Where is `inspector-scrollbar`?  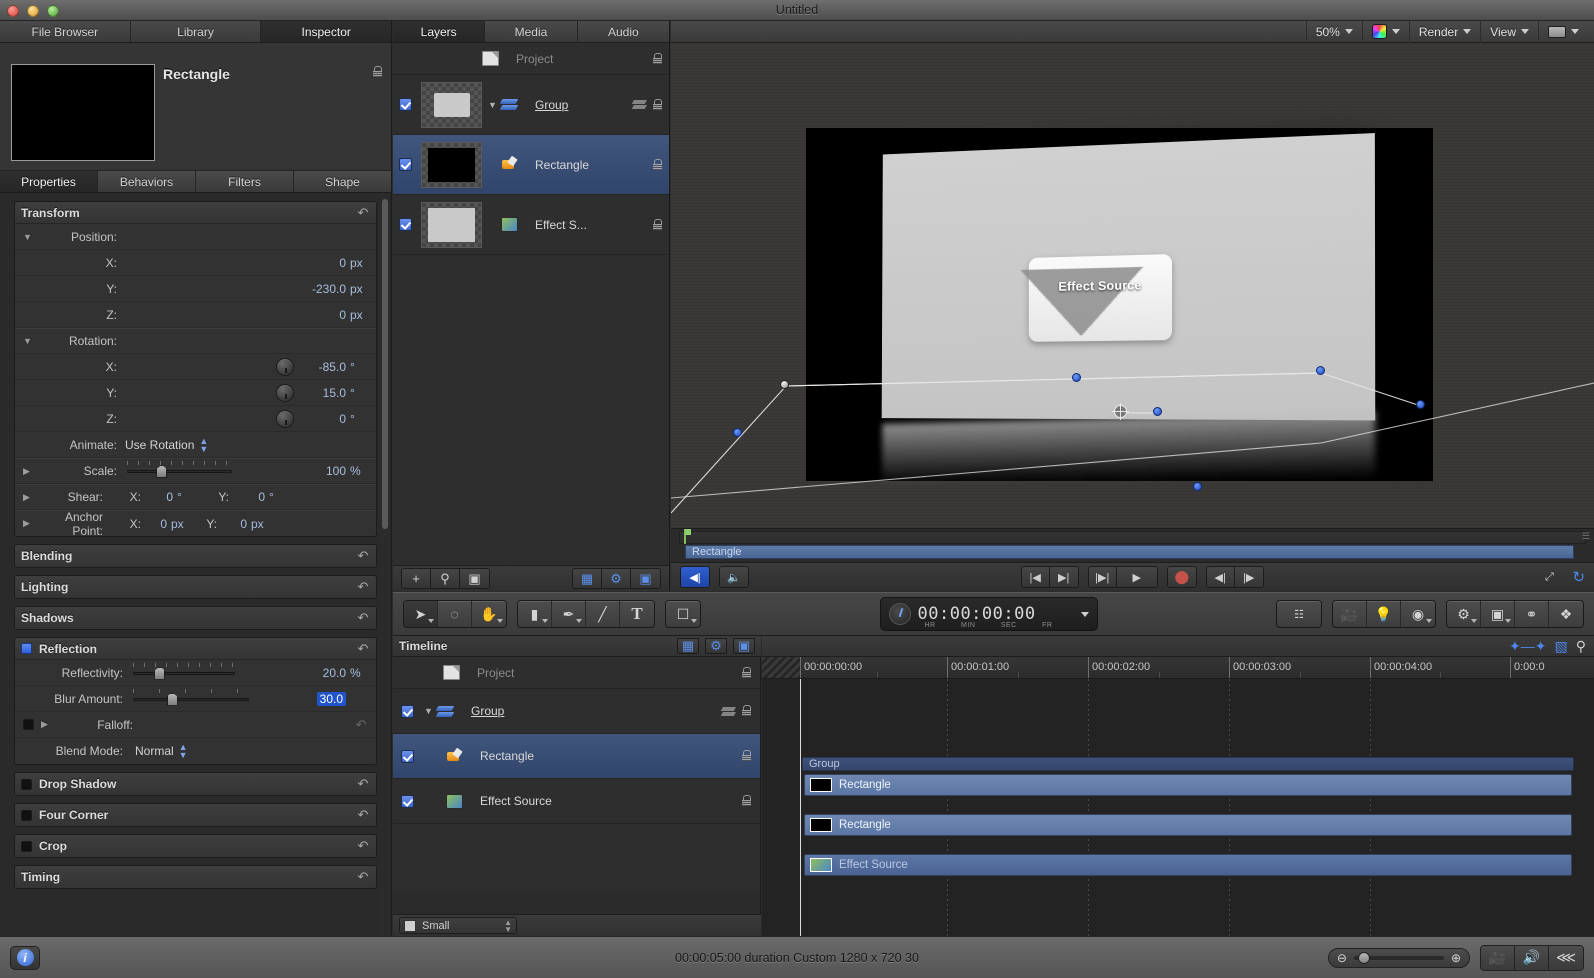 inspector-scrollbar is located at coordinates (385, 564).